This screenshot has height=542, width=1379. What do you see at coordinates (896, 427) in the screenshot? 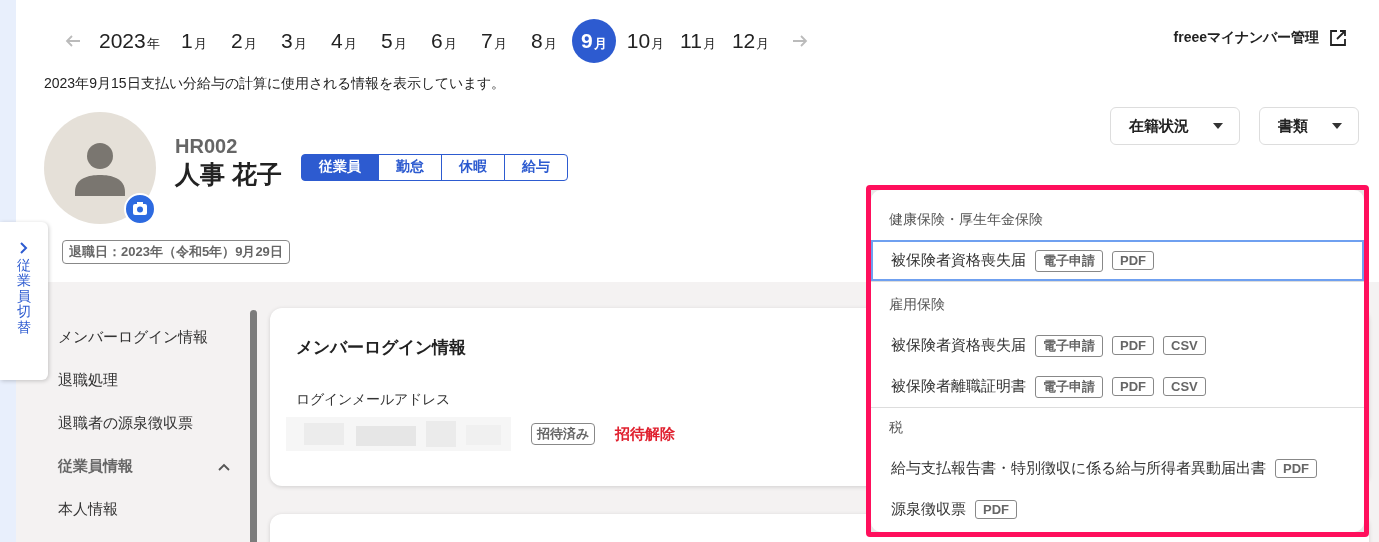
I see `menu-heading: 税` at bounding box center [896, 427].